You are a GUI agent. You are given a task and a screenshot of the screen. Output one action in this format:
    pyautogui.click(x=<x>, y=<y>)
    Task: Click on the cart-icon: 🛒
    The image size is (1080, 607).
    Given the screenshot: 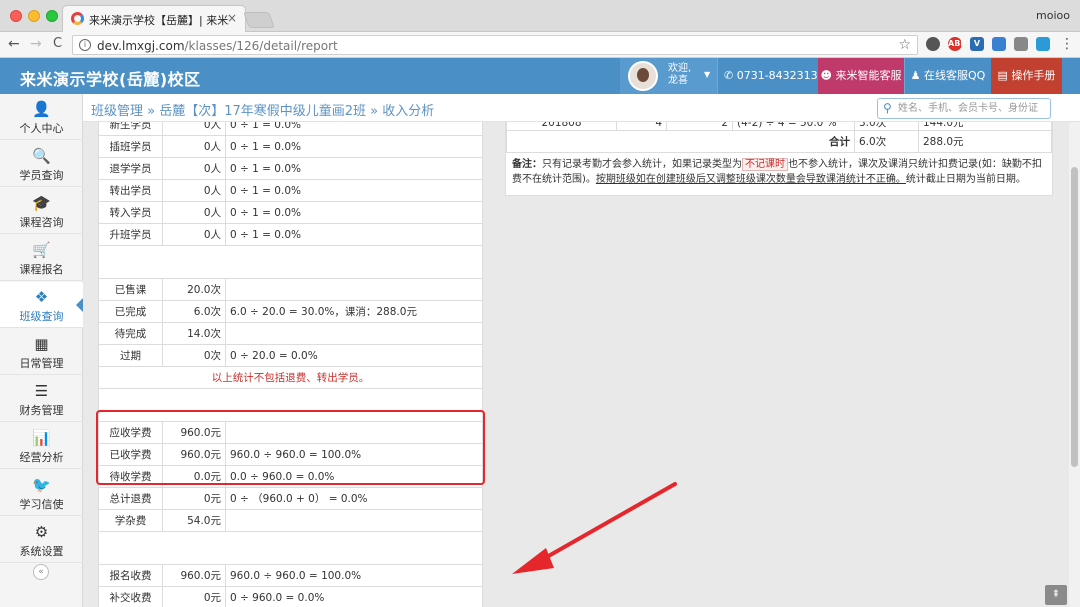 What is the action you would take?
    pyautogui.click(x=41, y=250)
    